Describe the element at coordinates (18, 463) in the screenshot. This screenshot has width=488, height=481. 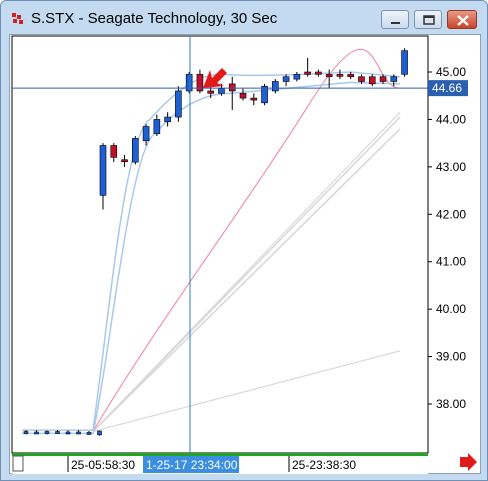
I see `scroll-left-box` at that location.